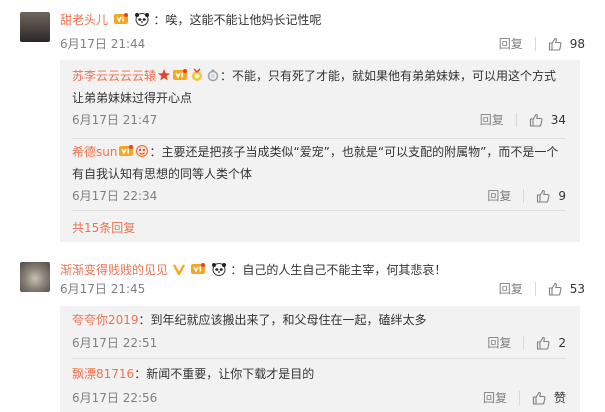 Image resolution: width=605 pixels, height=412 pixels. I want to click on reply-text: 夸夸你2019：到年纪就应该搬出来了，和父母住在一起，磕绊太多, so click(319, 320).